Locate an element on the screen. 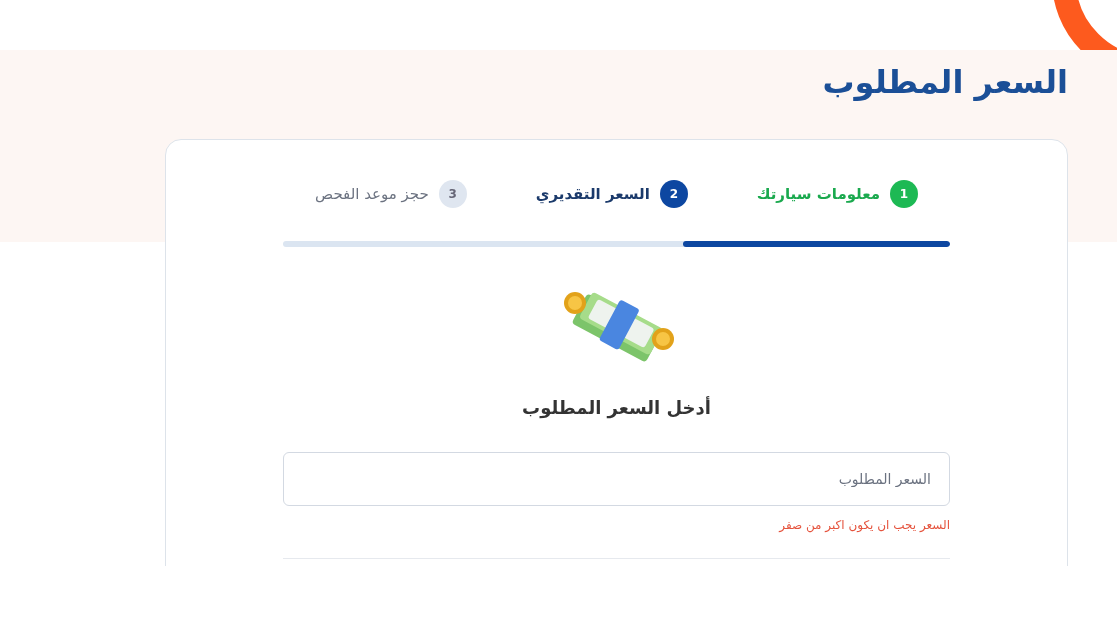 This screenshot has width=1117, height=628. step-number: 1 is located at coordinates (904, 194).